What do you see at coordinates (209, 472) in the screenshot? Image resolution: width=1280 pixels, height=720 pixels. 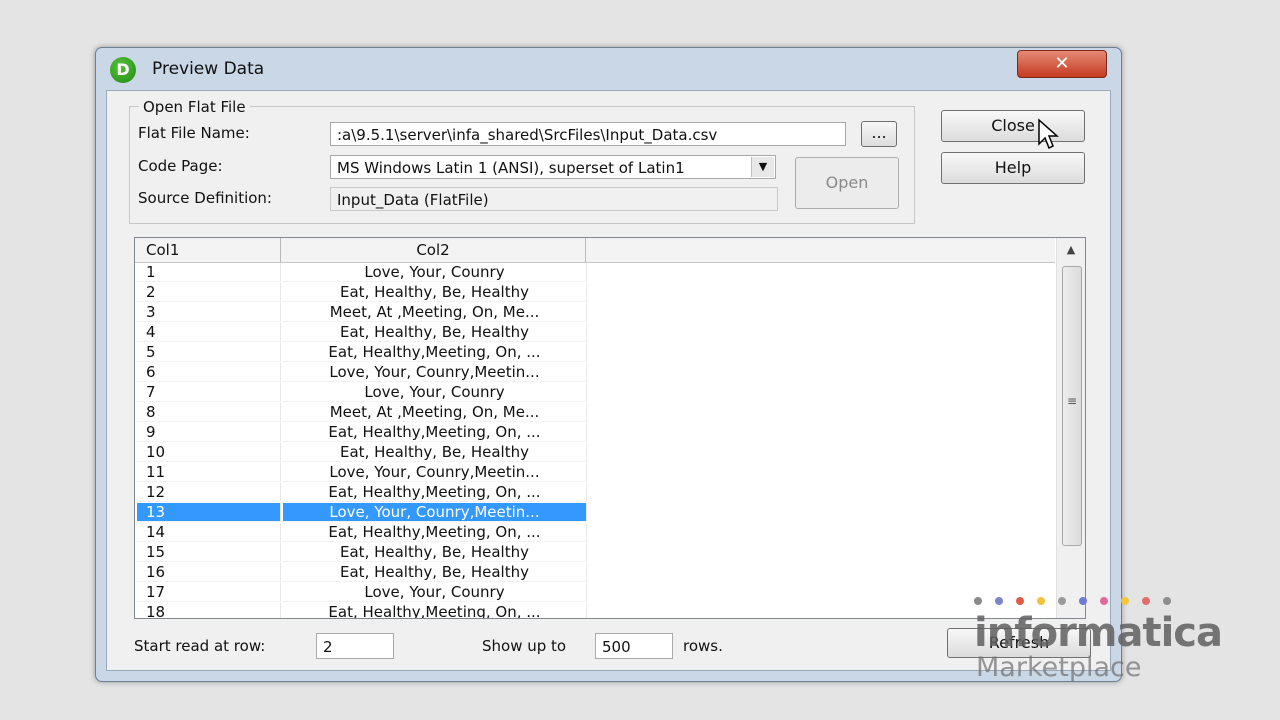 I see `cell-col1: 11` at bounding box center [209, 472].